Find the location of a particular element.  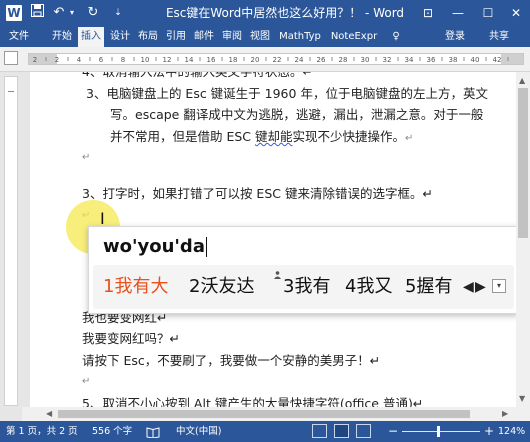

ime-candidate-list: 1我有大 2沃友达 3我有 4我又 5握有 ◀ ▶ ▾ is located at coordinates (303, 287).